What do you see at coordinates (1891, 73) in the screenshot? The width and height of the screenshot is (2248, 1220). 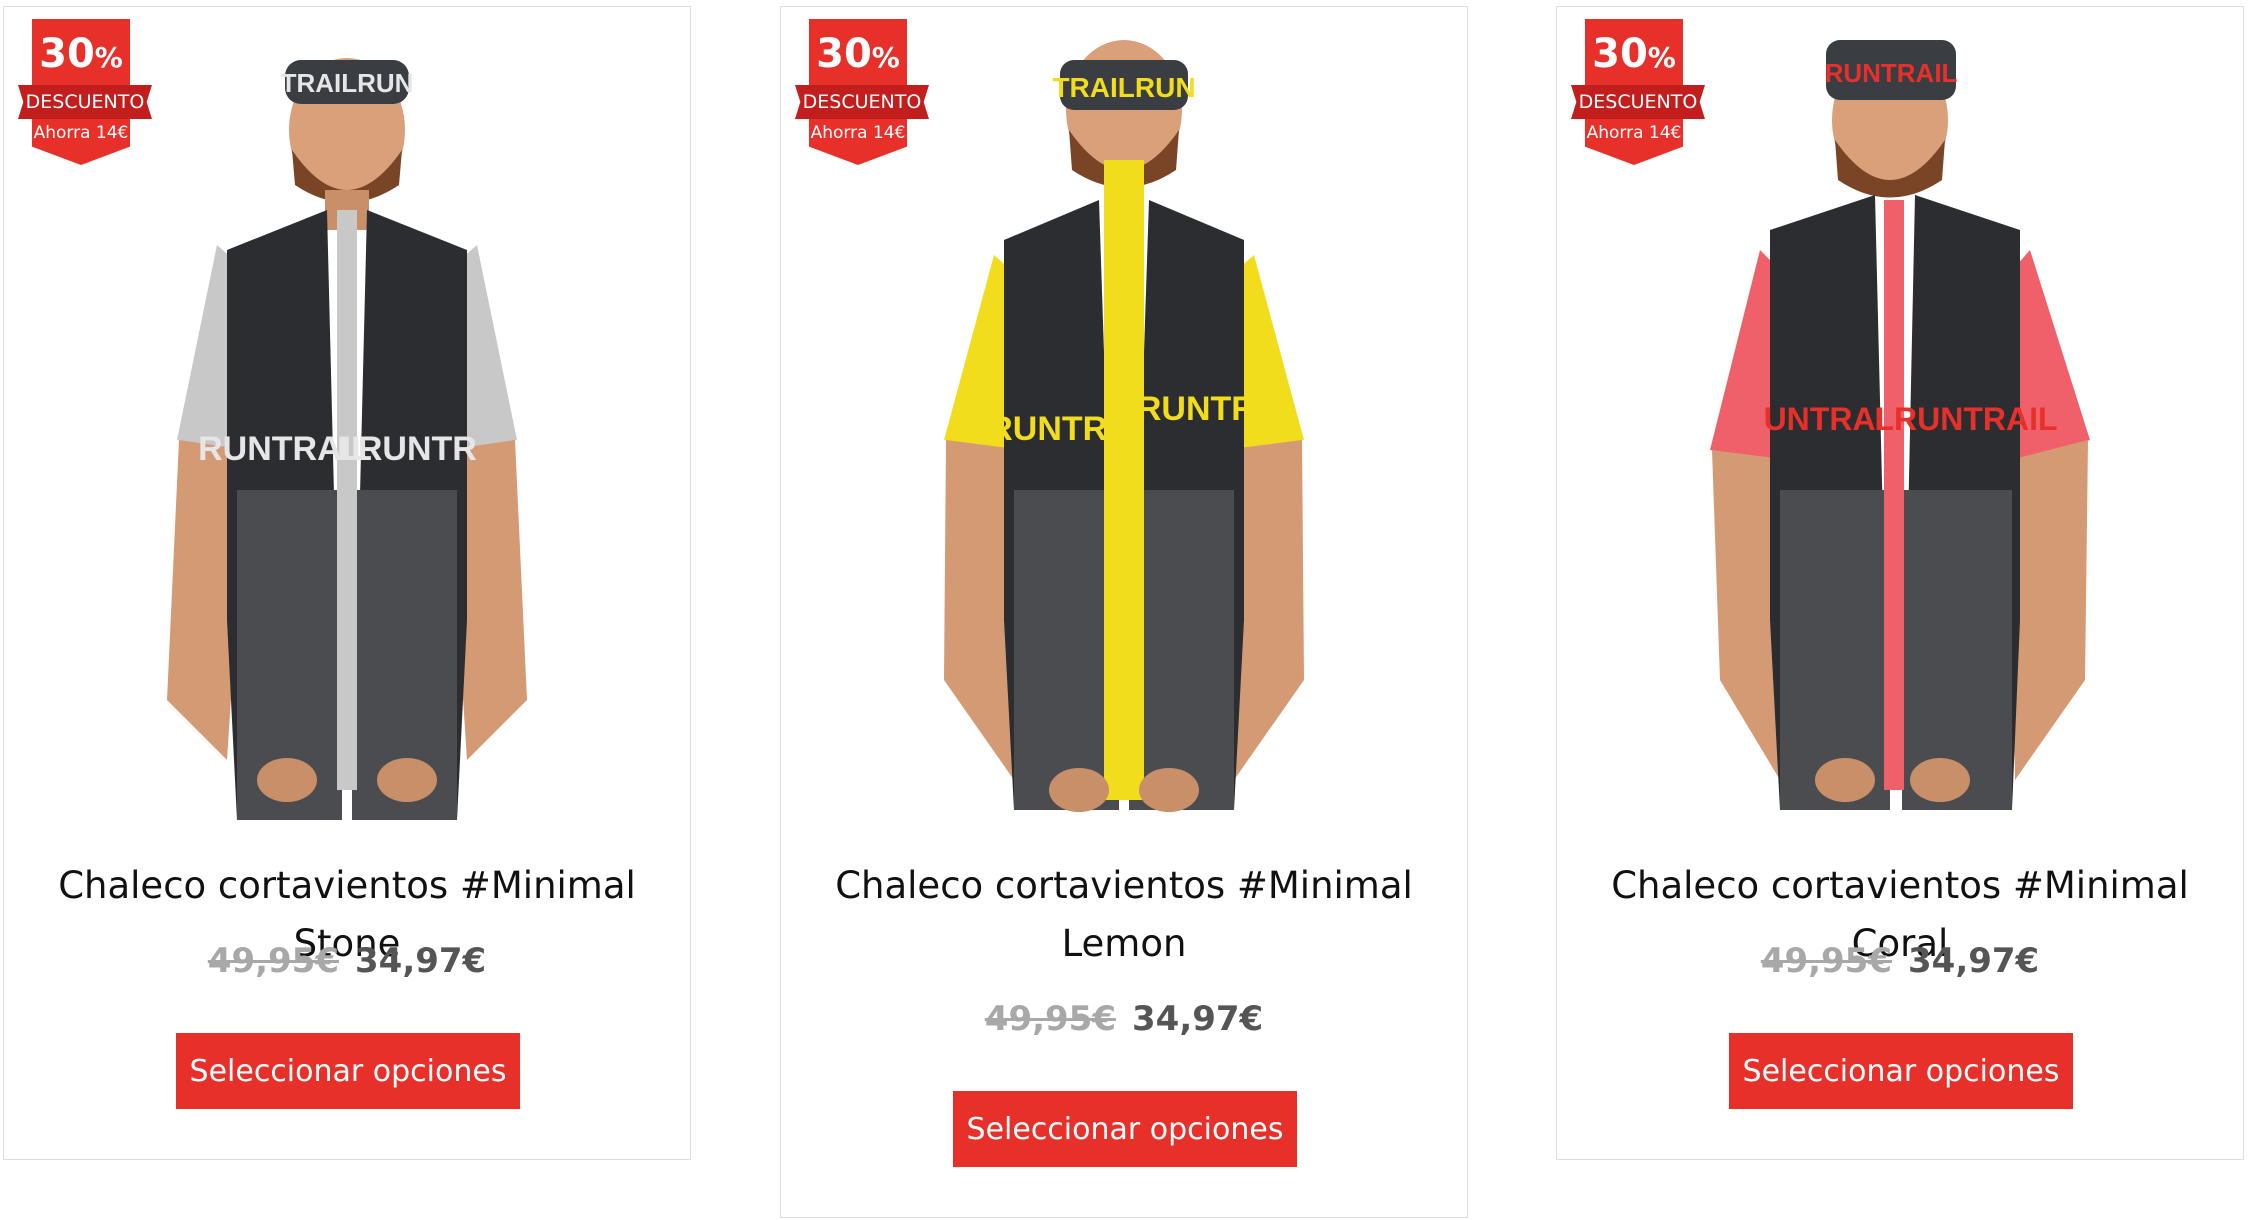 I see `svg-text: RUNTRAIL` at bounding box center [1891, 73].